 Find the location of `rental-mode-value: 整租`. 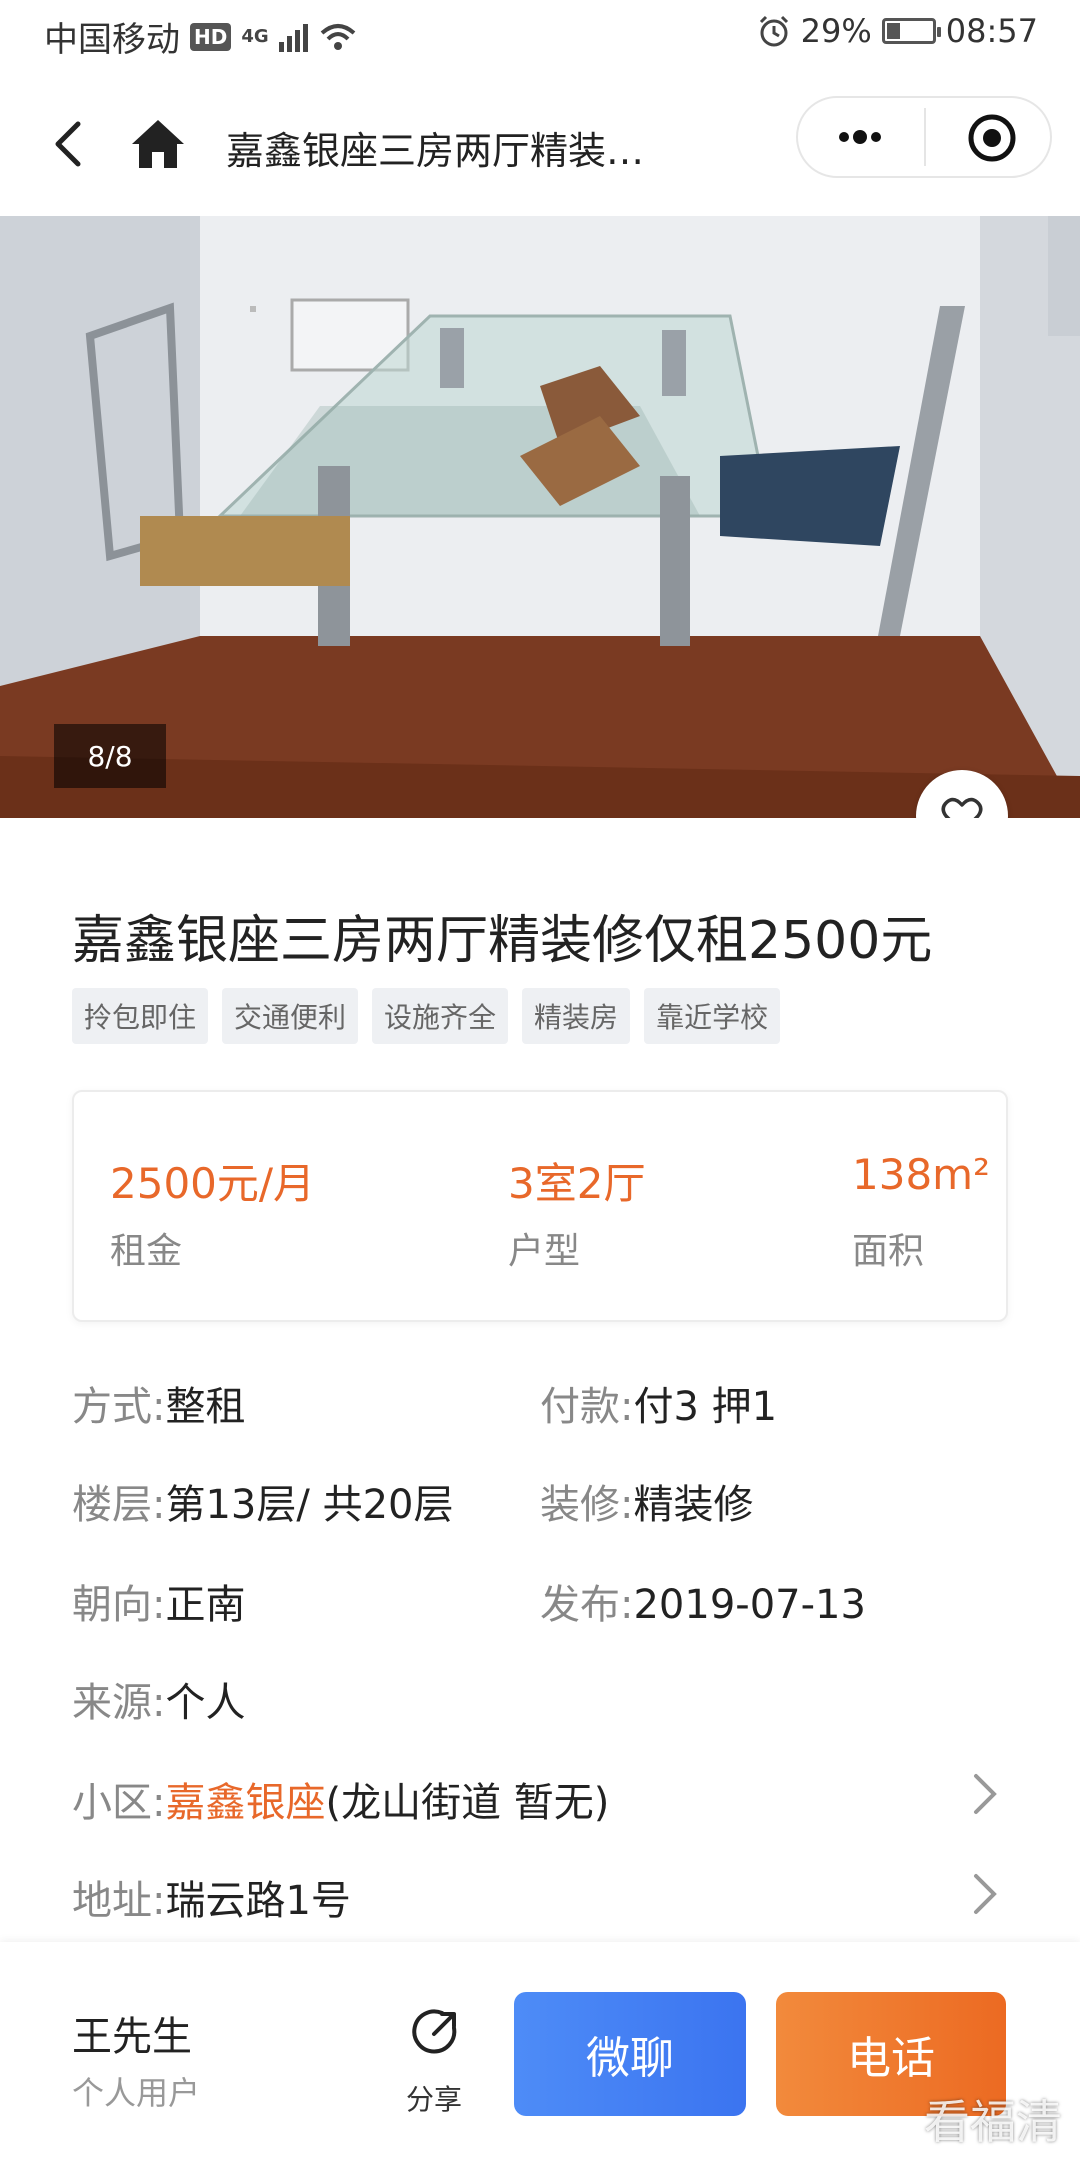

rental-mode-value: 整租 is located at coordinates (205, 1407).